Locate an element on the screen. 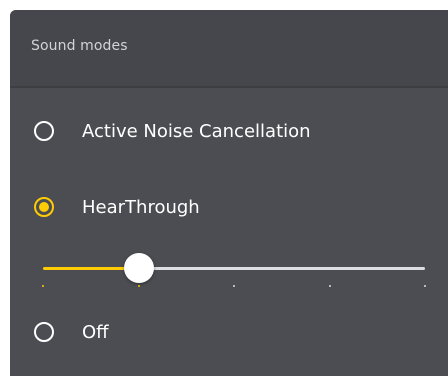 The image size is (448, 376). option-hearthrough: HearThrough is located at coordinates (229, 207).